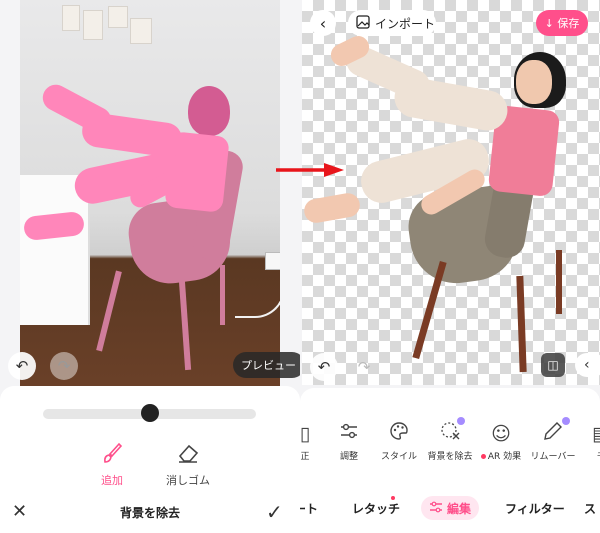  Describe the element at coordinates (310, 170) in the screenshot. I see `arrow-right-icon` at that location.